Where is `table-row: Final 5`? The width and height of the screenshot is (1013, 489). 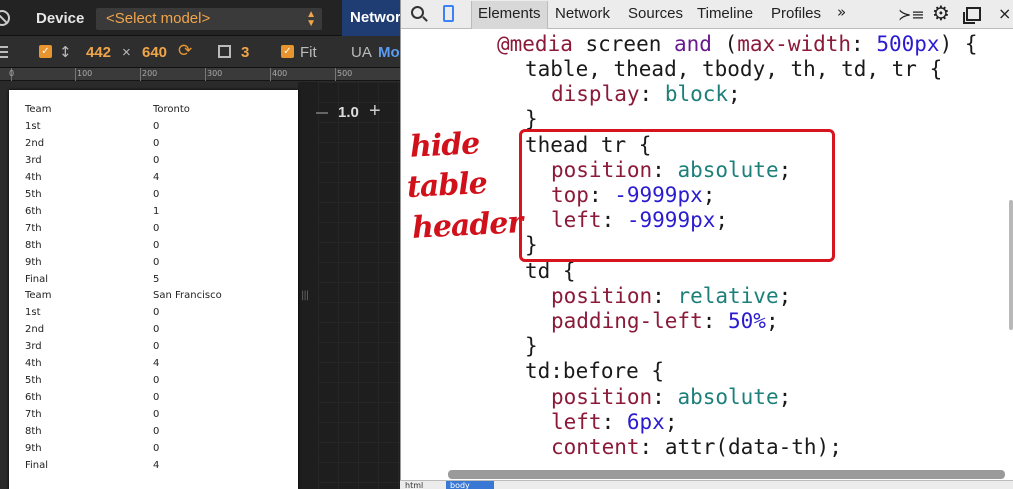
table-row: Final 5 is located at coordinates (155, 280).